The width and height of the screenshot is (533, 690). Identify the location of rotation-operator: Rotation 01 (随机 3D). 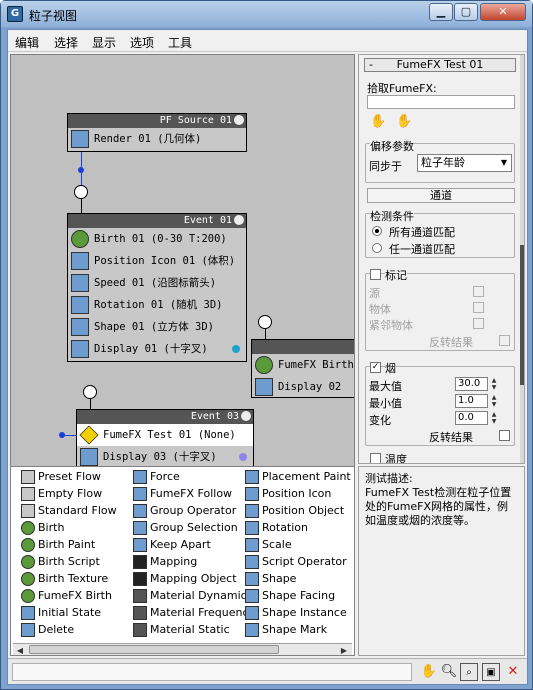
(157, 305).